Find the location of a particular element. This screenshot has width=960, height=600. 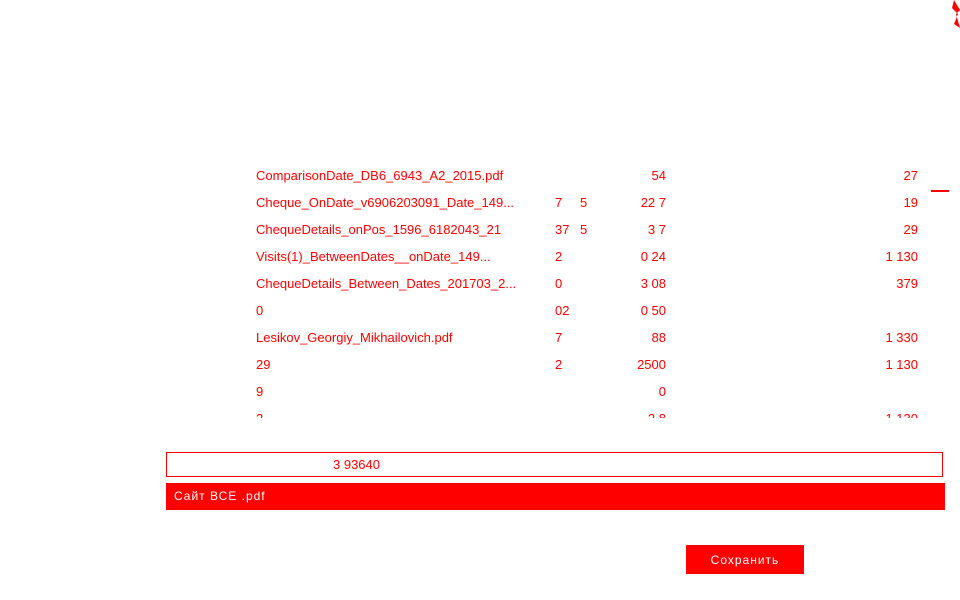

selected-file-bar: Сайт ВСЕ .pdf is located at coordinates (555, 496).